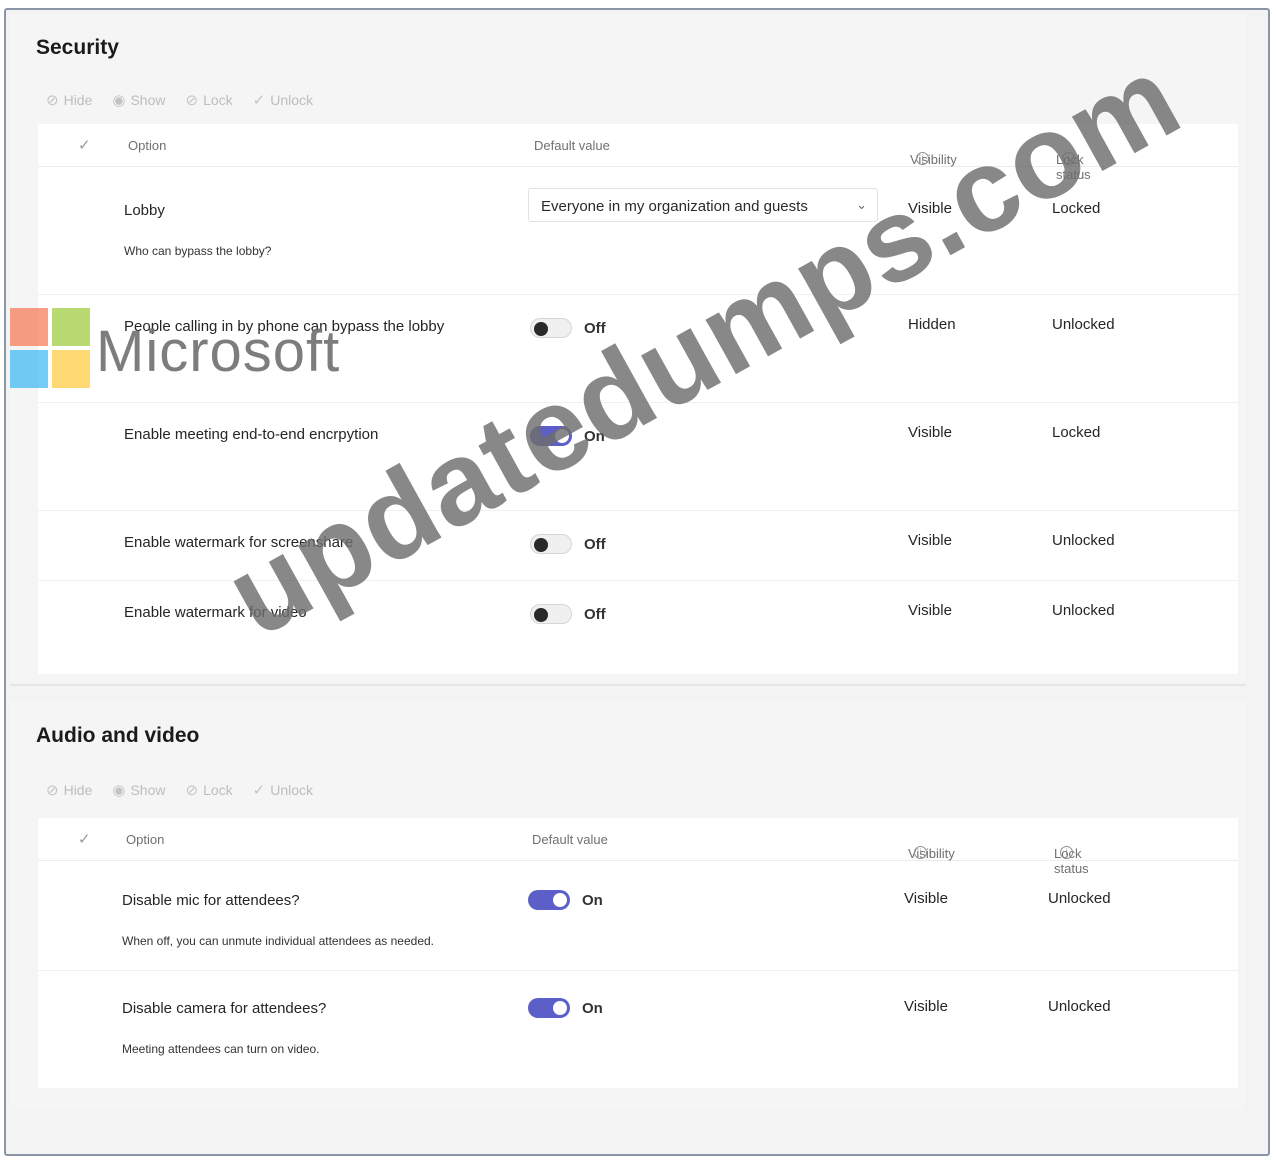  I want to click on option-label: Enable meeting end-to-end encrpytion, so click(251, 434).